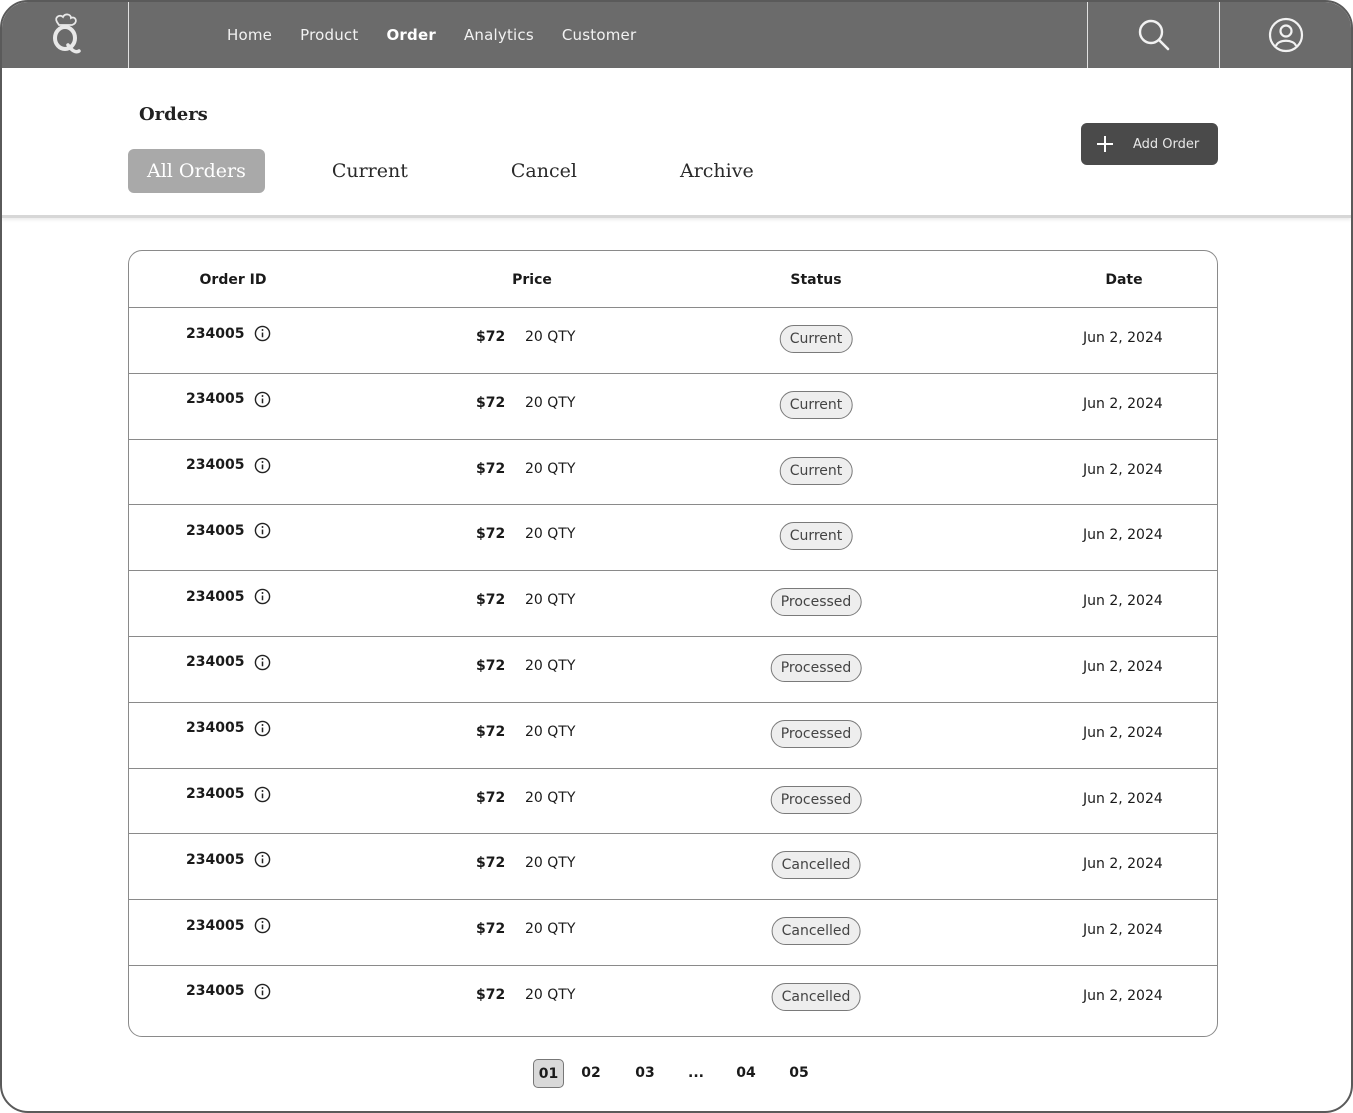 This screenshot has width=1353, height=1113. I want to click on nav-analytics: Analytics, so click(499, 35).